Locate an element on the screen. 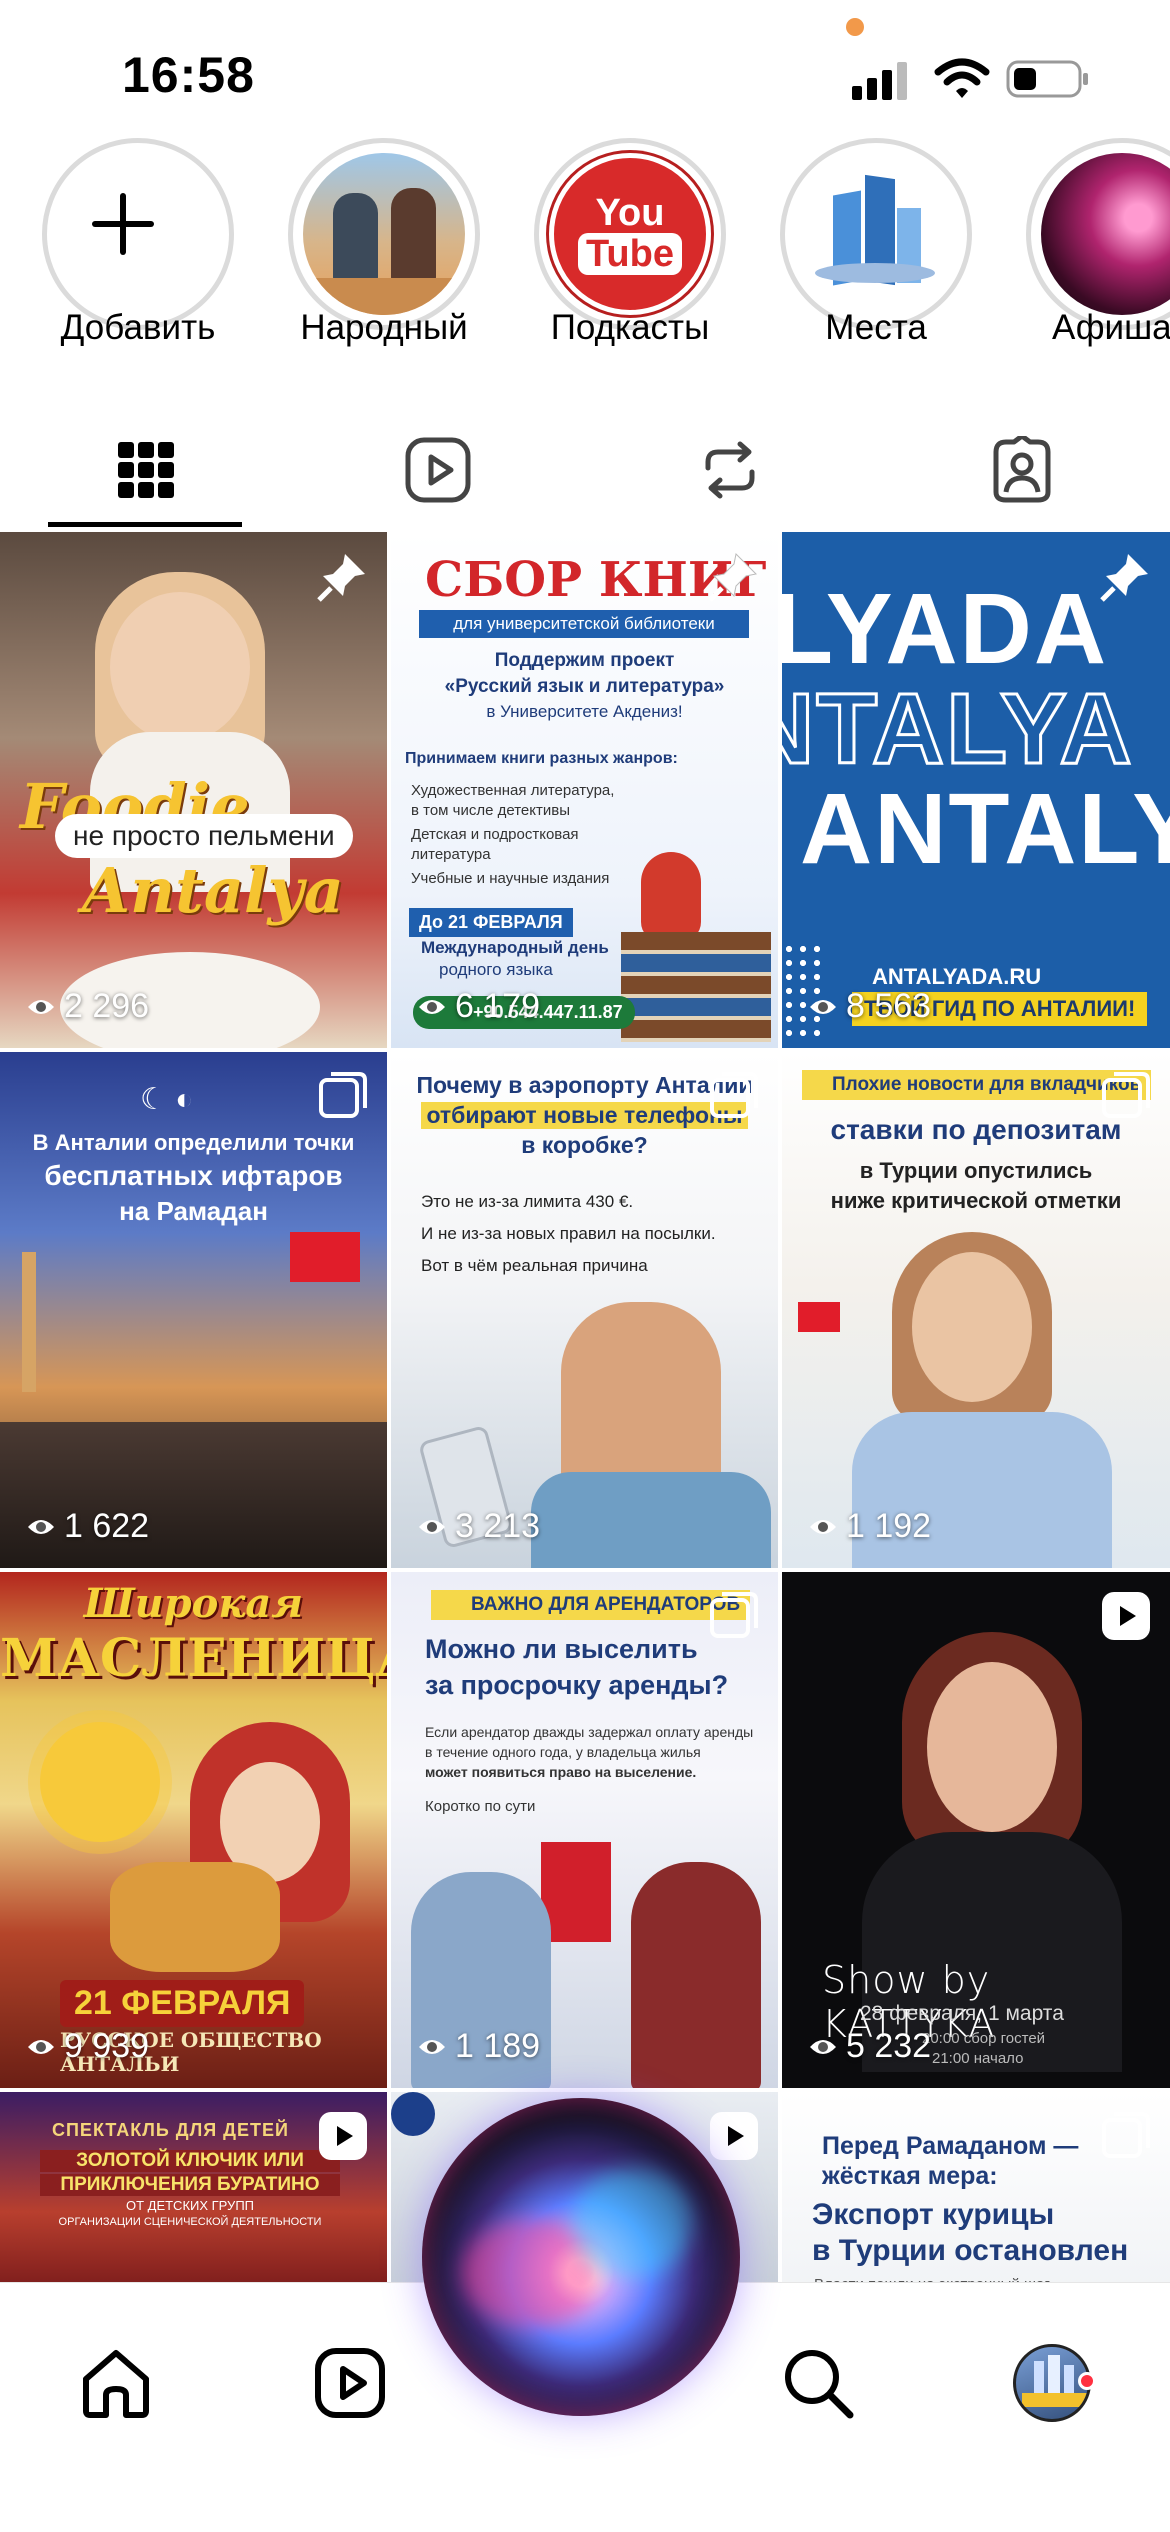 The image size is (1170, 2532). notification-dot is located at coordinates (1087, 2381).